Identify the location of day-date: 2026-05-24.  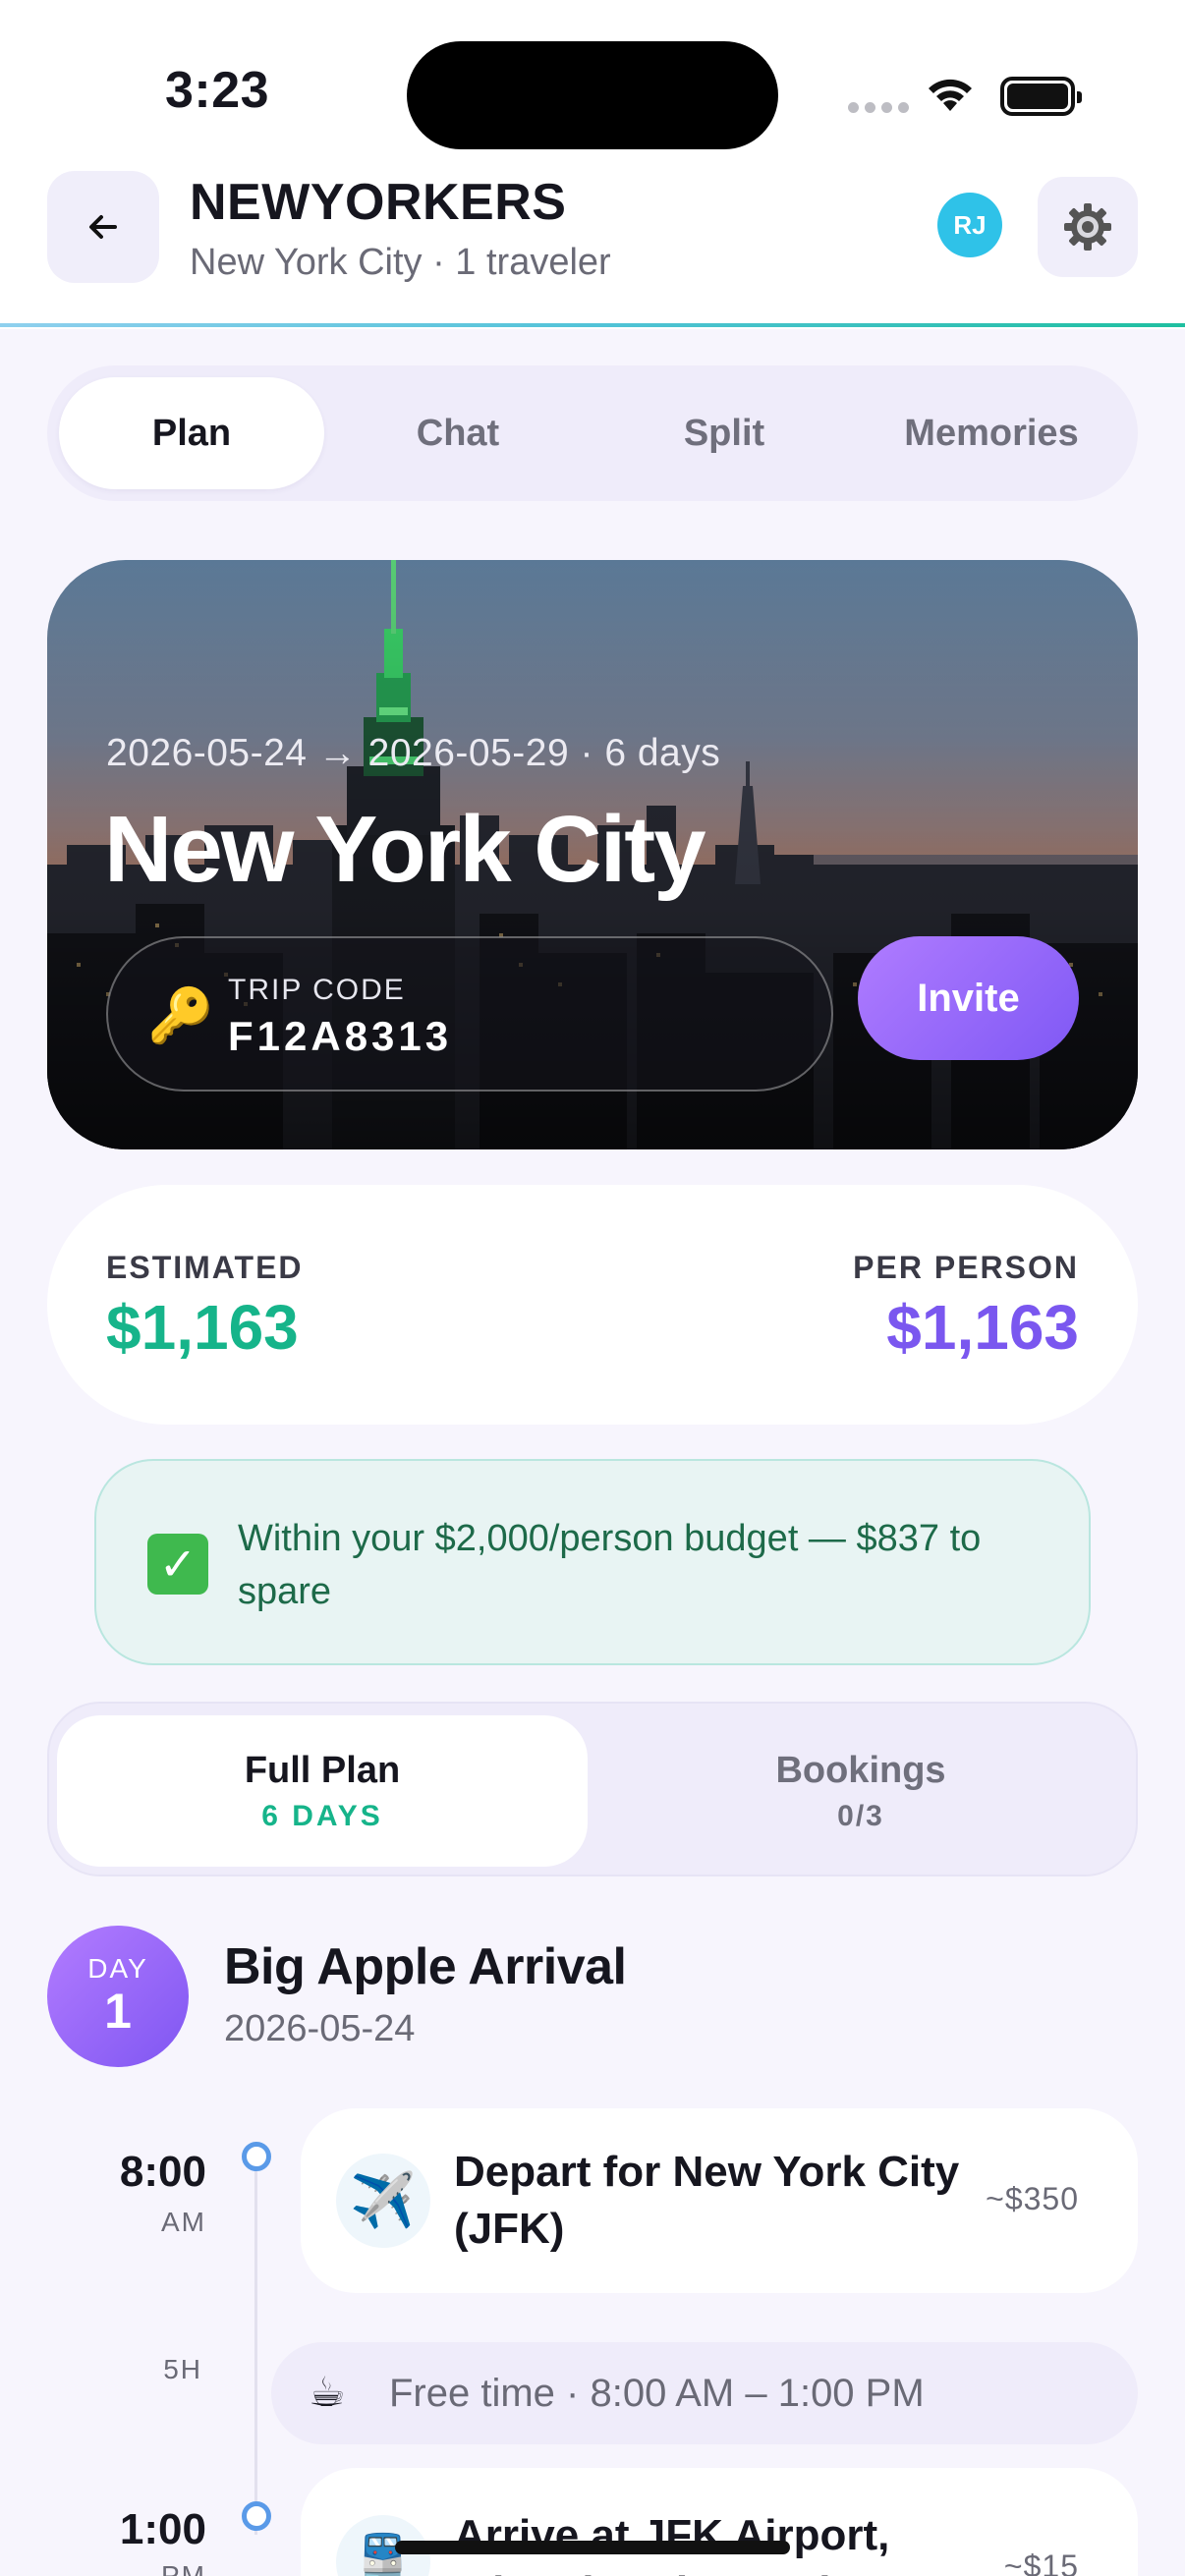
(320, 2028).